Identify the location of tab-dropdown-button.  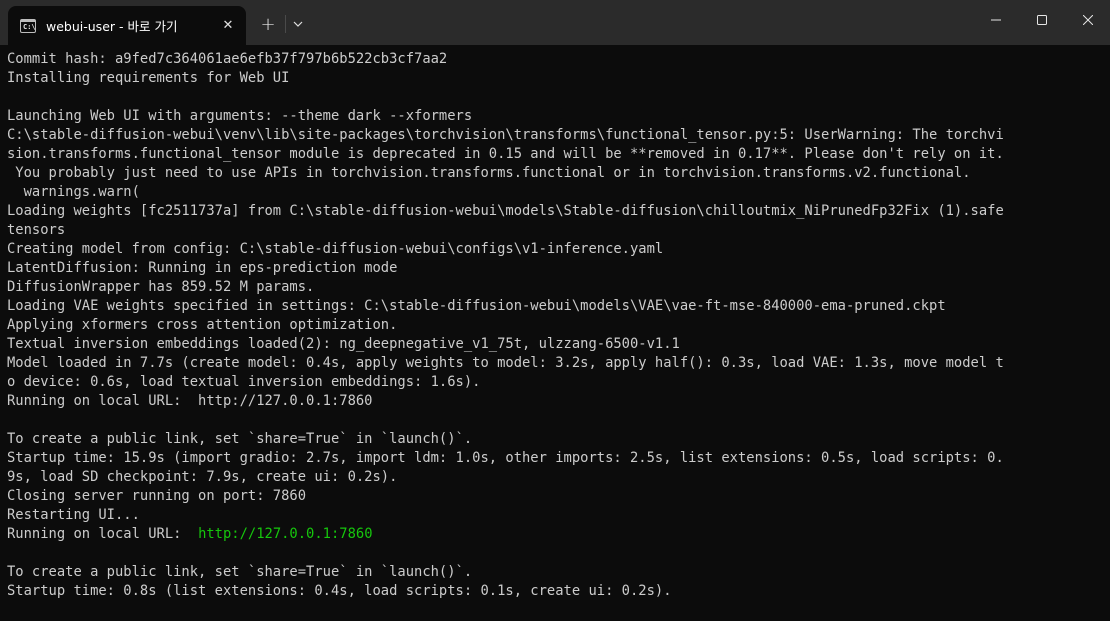
(298, 24).